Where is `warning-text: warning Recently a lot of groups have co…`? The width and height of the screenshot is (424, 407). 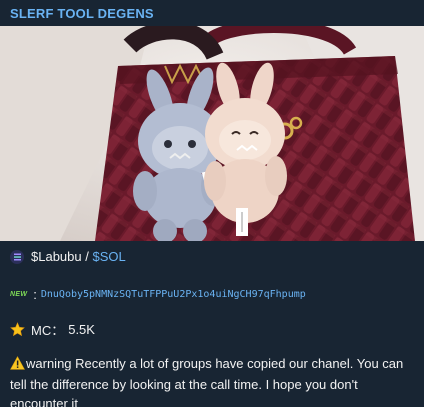
warning-text: warning Recently a lot of groups have co… is located at coordinates (207, 381).